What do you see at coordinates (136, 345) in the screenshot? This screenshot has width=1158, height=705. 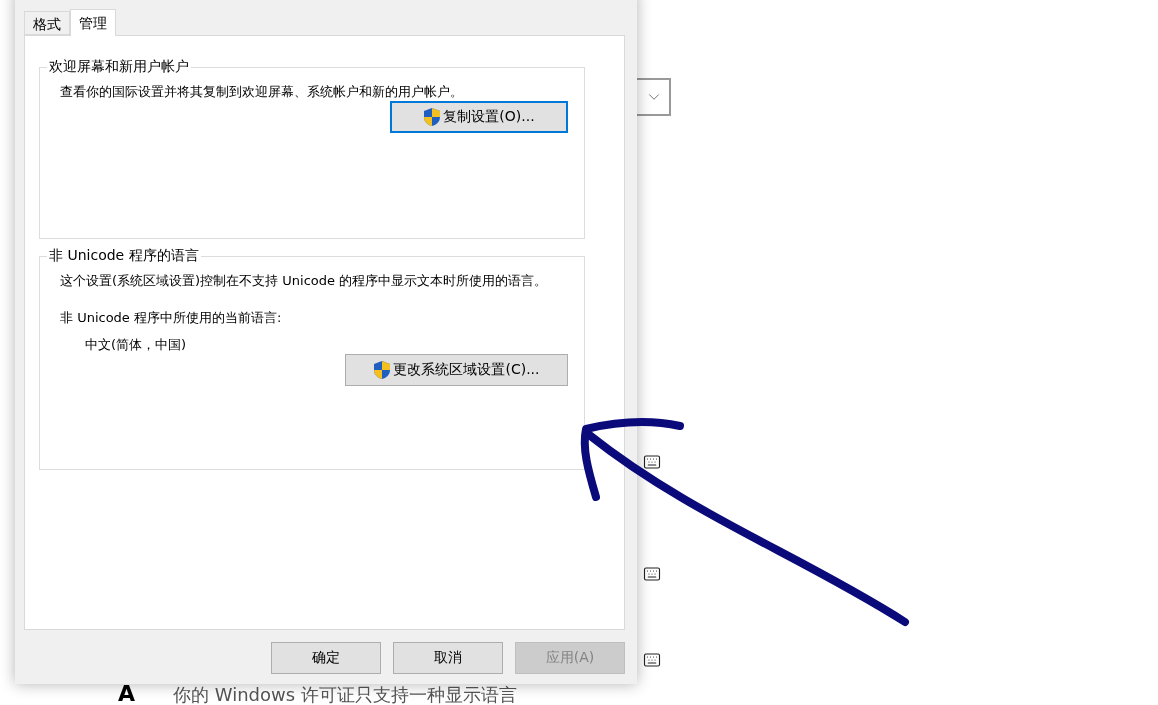 I see `current-language-value: 中文(简体，中国)` at bounding box center [136, 345].